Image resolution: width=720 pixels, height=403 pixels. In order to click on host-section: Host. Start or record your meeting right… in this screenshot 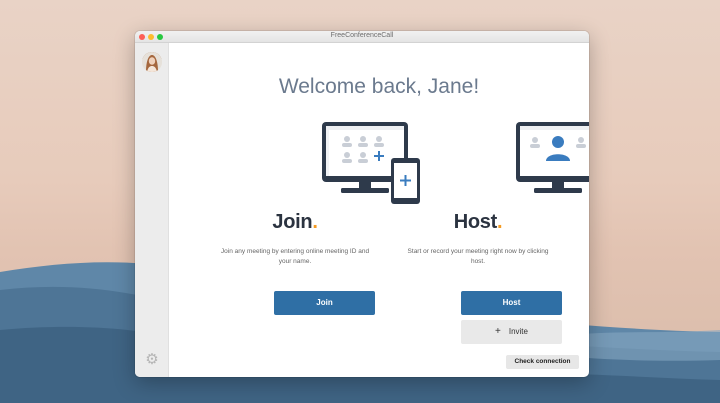, I will do `click(493, 192)`.